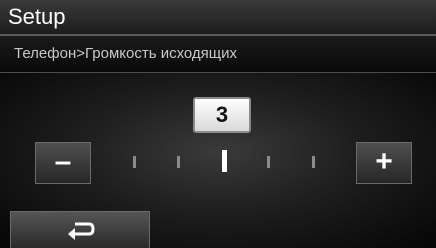  I want to click on volume-down-button: –, so click(63, 163).